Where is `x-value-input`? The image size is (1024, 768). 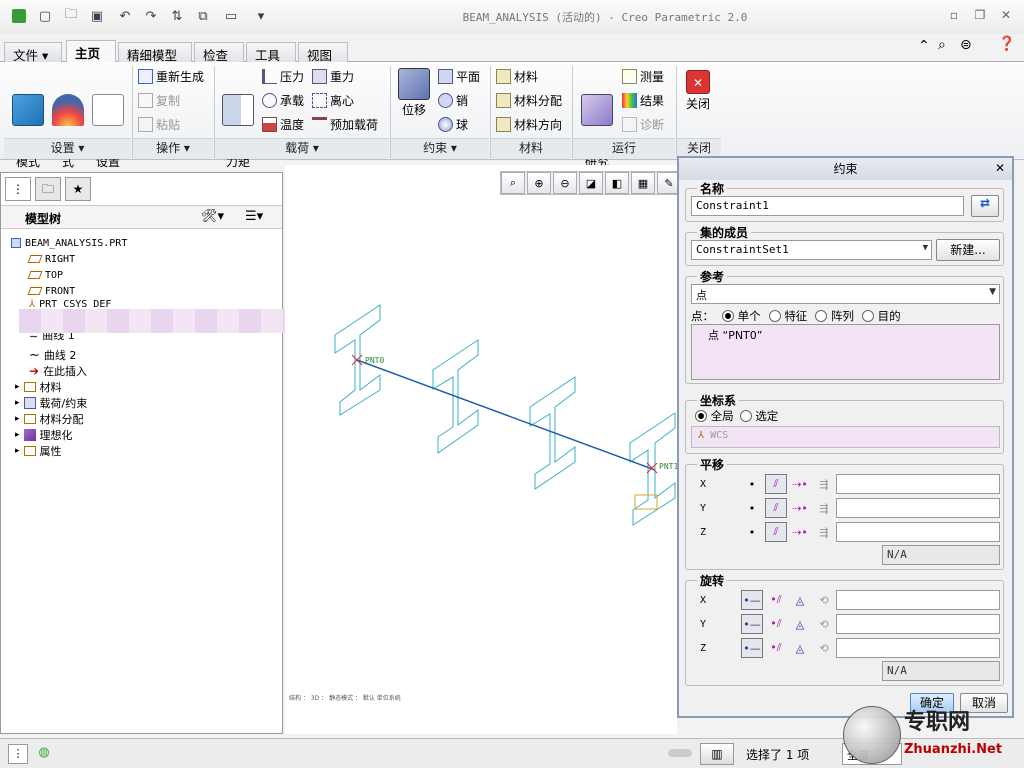 x-value-input is located at coordinates (918, 484).